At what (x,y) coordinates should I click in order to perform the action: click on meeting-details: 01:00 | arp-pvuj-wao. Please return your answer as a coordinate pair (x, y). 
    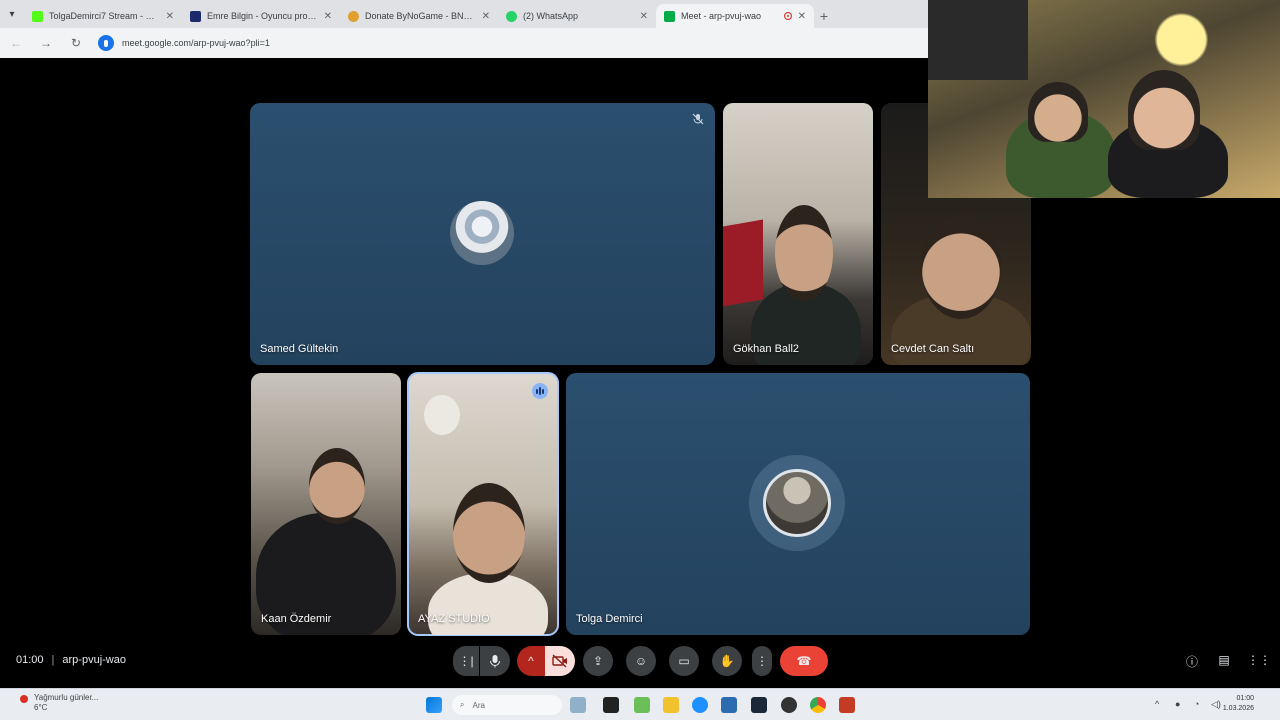
    Looking at the image, I should click on (71, 660).